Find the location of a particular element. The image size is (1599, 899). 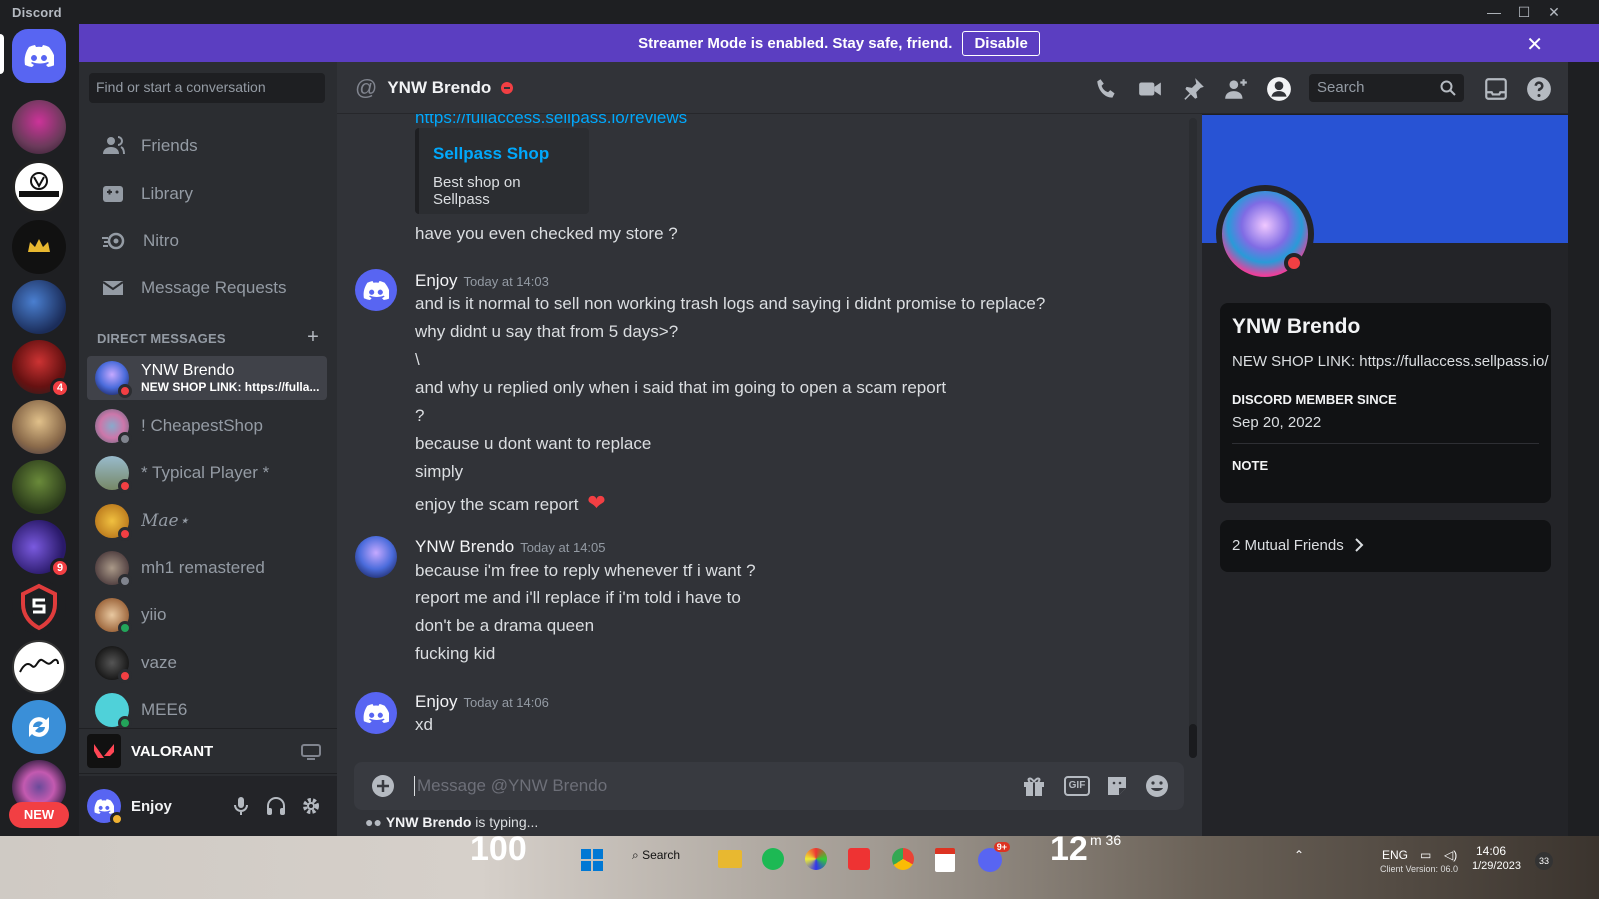

nav-library: Library is located at coordinates (207, 194).